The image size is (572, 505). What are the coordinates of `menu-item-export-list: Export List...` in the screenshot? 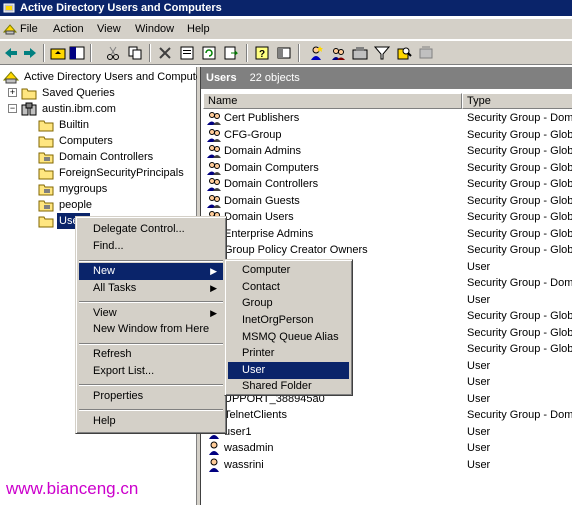 It's located at (151, 371).